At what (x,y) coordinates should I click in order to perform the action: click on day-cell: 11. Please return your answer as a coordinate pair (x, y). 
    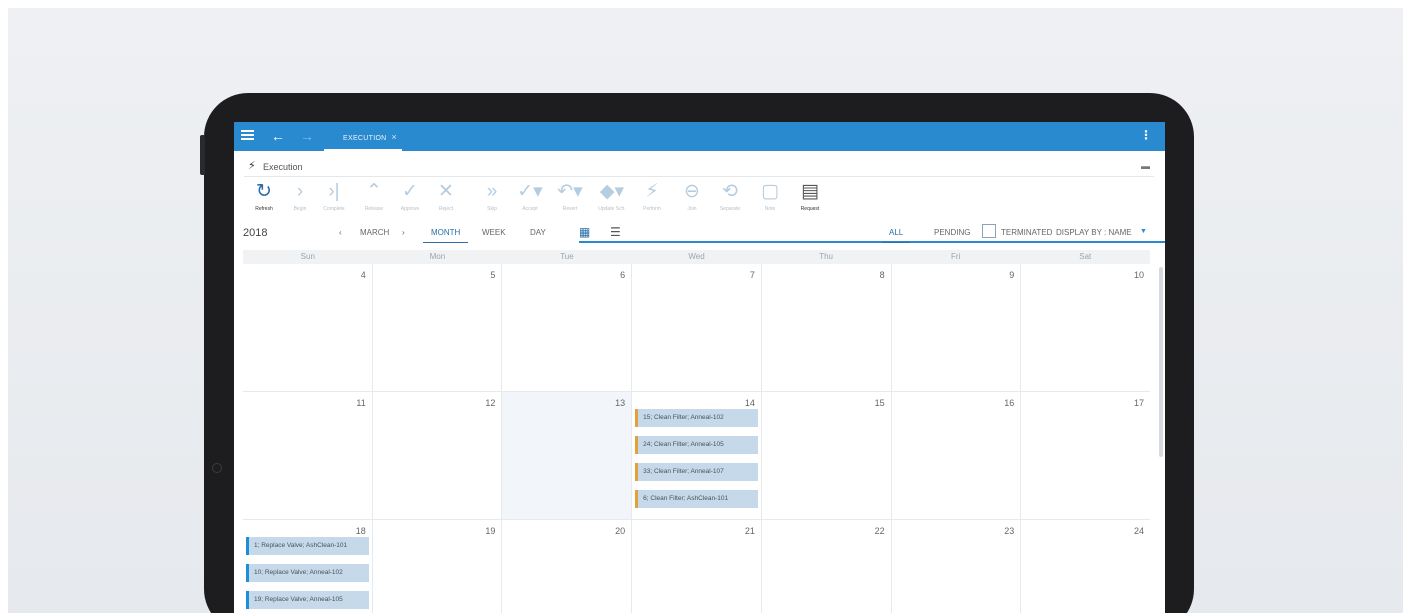
    Looking at the image, I should click on (308, 456).